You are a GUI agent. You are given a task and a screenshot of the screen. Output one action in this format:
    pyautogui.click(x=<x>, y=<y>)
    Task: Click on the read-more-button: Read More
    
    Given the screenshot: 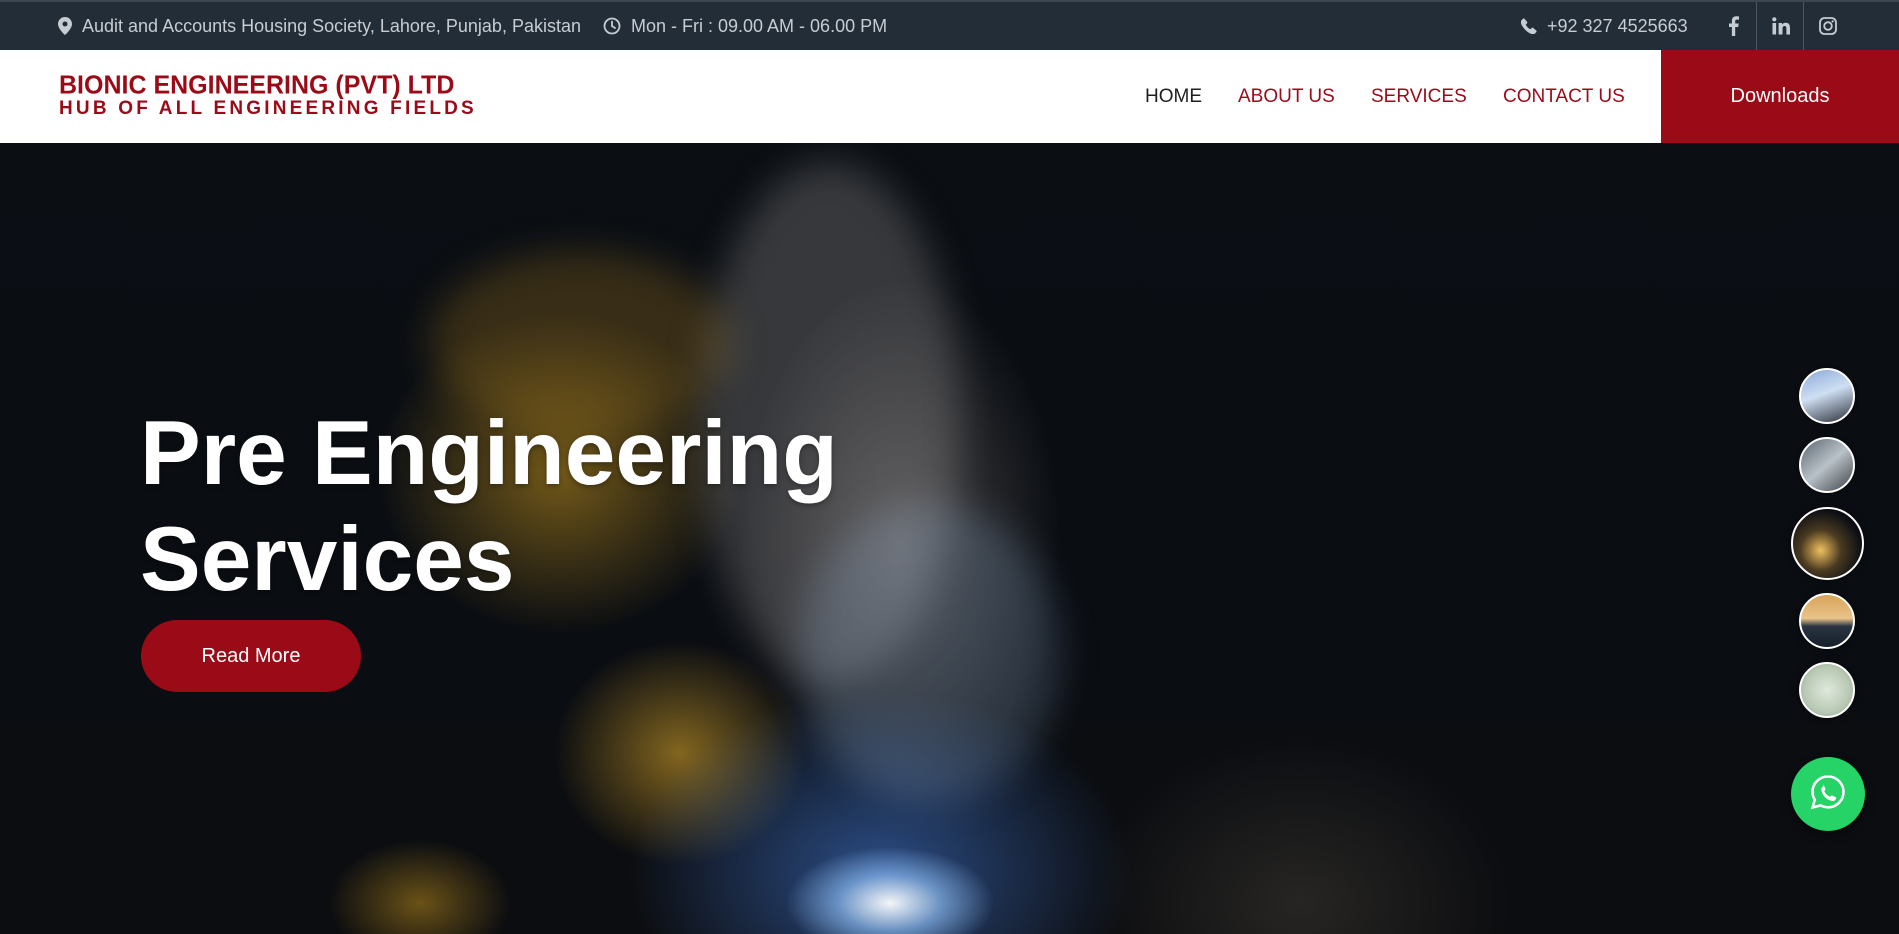 What is the action you would take?
    pyautogui.click(x=251, y=656)
    